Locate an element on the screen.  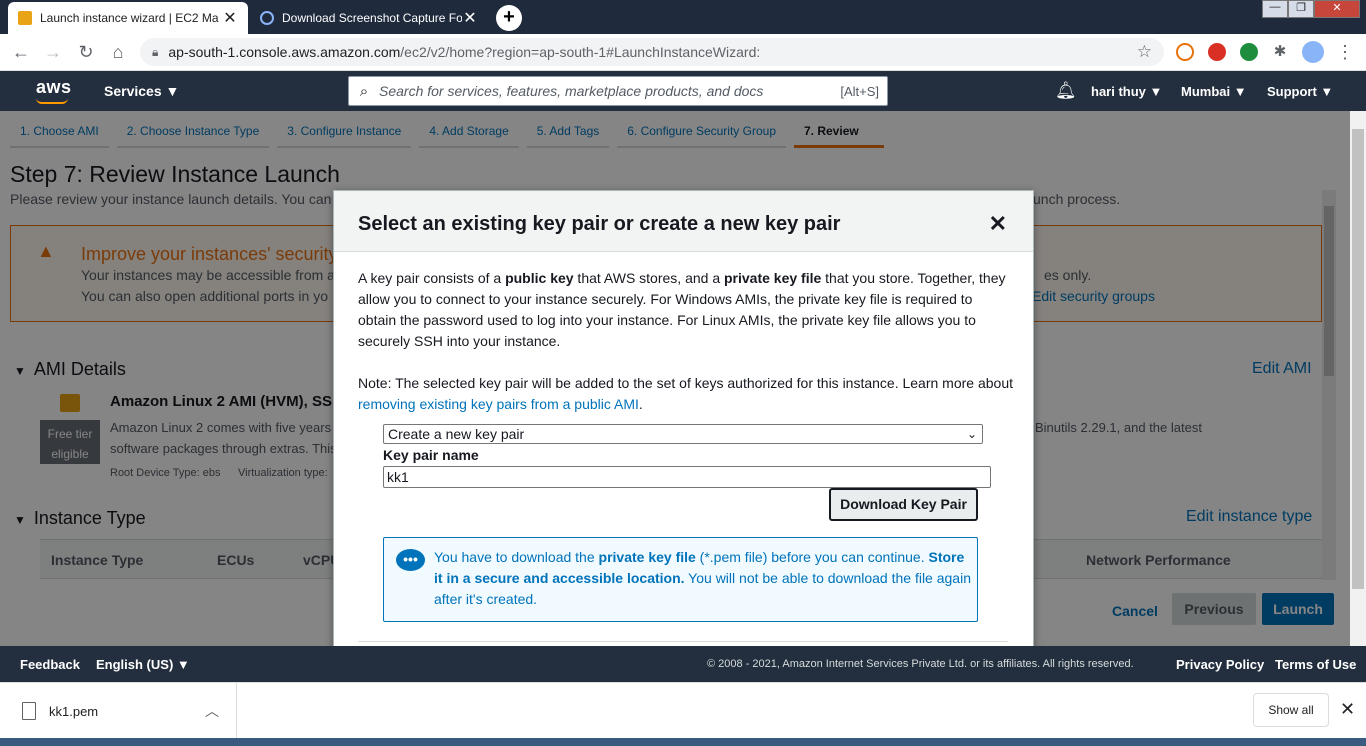
aws-cube-icon is located at coordinates (25, 18).